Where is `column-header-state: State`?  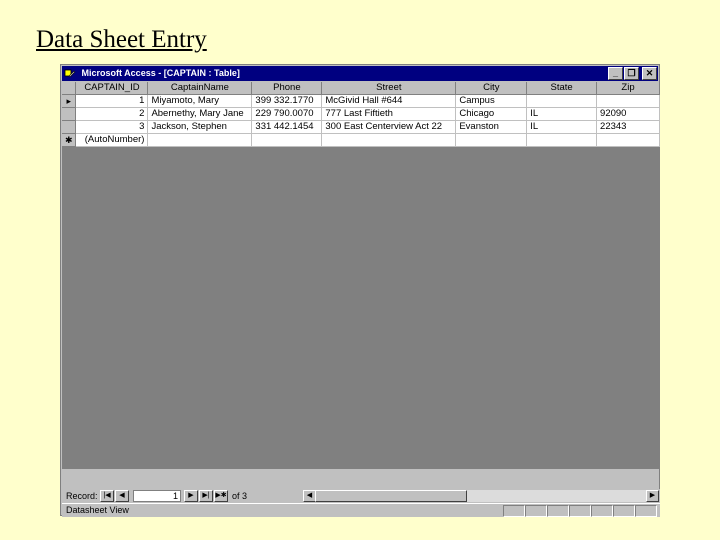 column-header-state: State is located at coordinates (562, 88).